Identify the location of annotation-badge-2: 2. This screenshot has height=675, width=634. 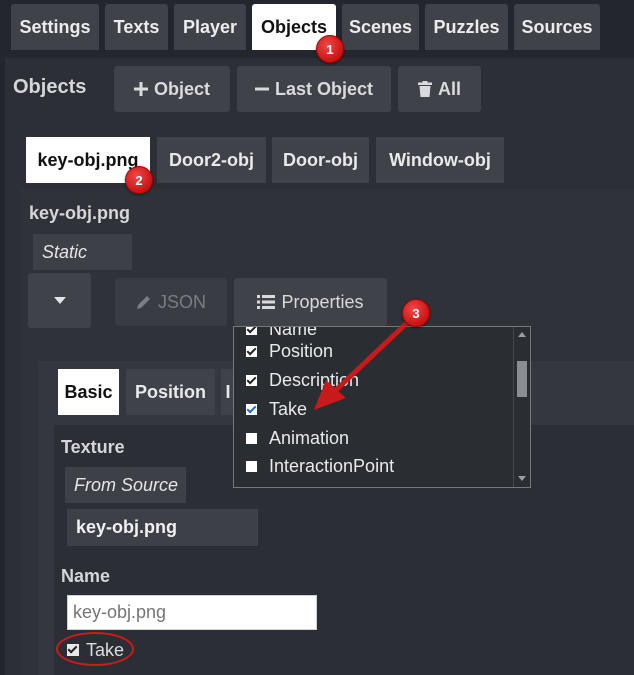
(139, 180).